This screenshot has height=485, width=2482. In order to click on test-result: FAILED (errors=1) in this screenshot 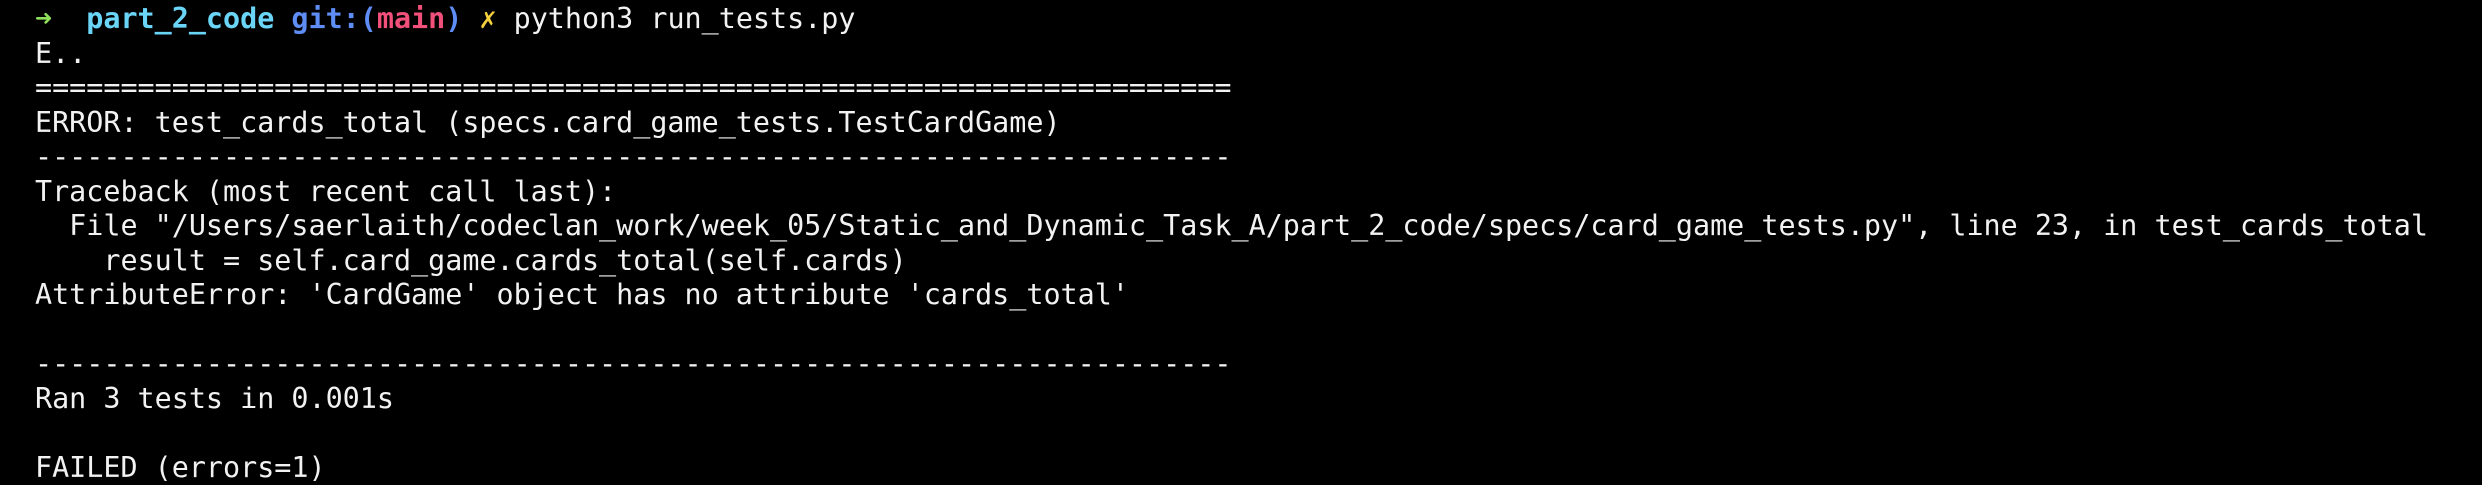, I will do `click(1258, 468)`.